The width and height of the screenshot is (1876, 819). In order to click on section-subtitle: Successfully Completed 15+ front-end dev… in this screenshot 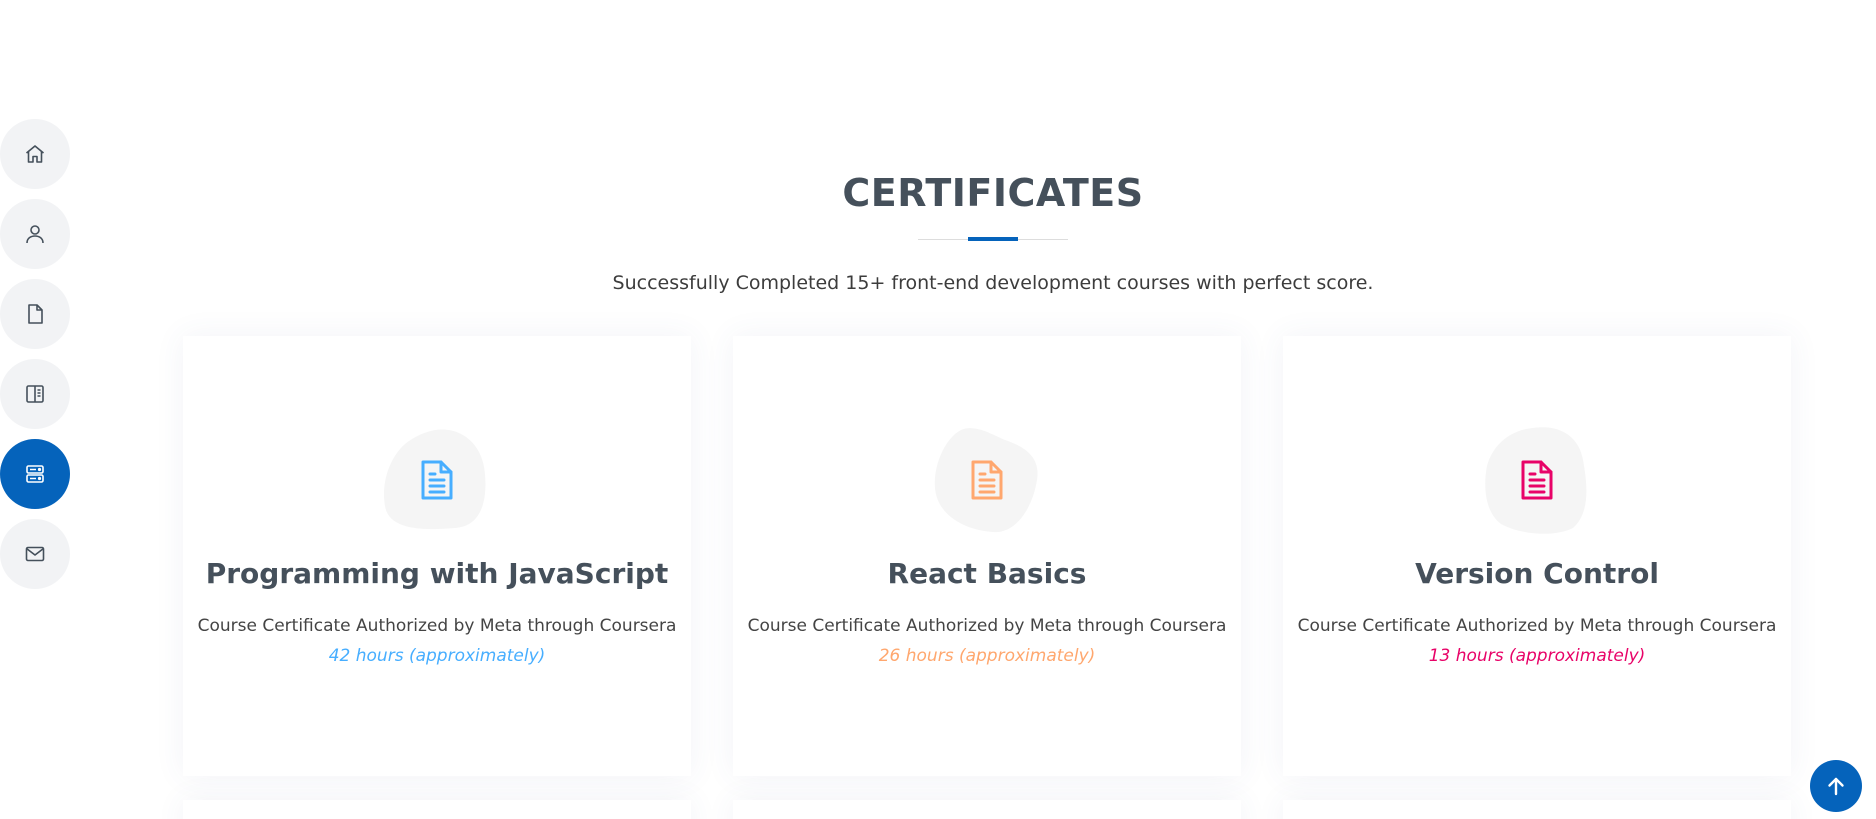, I will do `click(993, 283)`.